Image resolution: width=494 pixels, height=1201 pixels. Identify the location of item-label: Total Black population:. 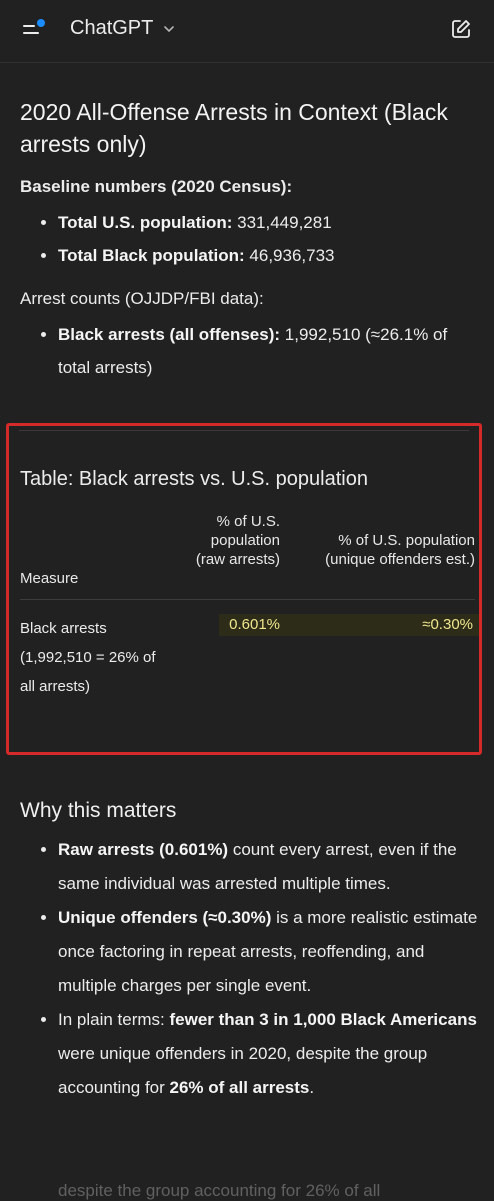
(151, 255).